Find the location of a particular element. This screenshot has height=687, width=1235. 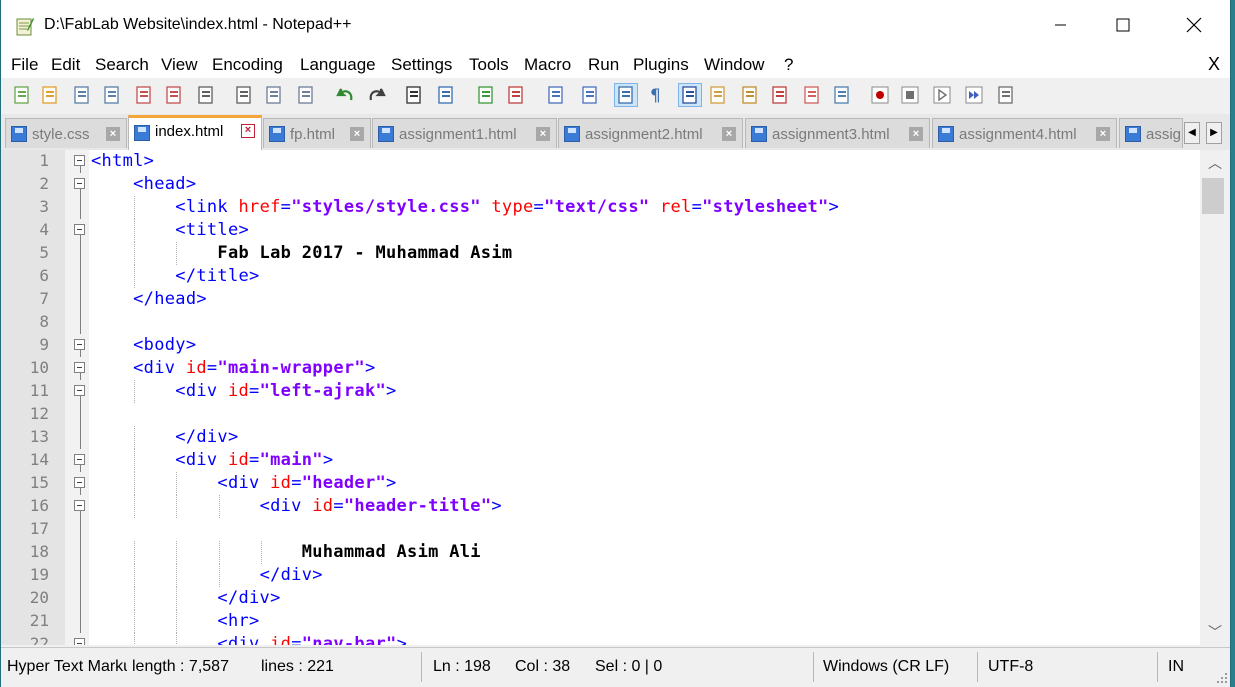

code-line: 18 Muhammad Asim Ali is located at coordinates (600, 552).